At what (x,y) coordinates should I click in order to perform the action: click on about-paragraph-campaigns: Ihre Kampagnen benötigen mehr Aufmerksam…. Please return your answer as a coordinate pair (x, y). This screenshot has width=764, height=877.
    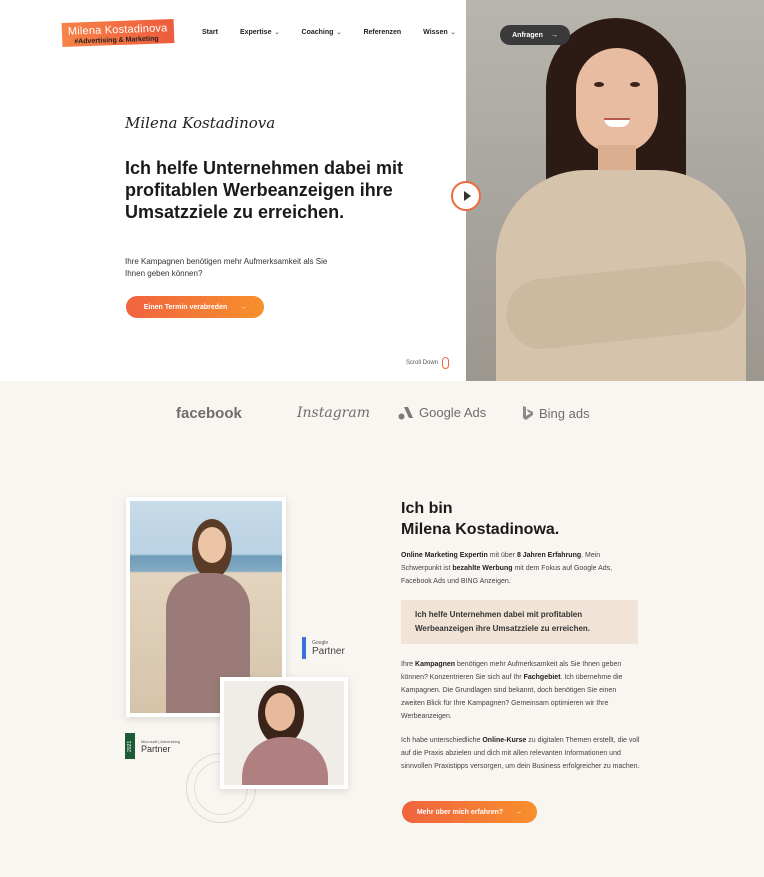
    Looking at the image, I should click on (521, 690).